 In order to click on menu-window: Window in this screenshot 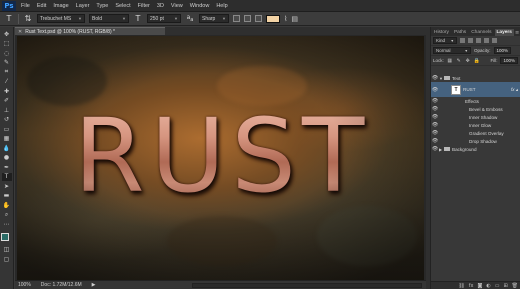, I will do `click(200, 6)`.